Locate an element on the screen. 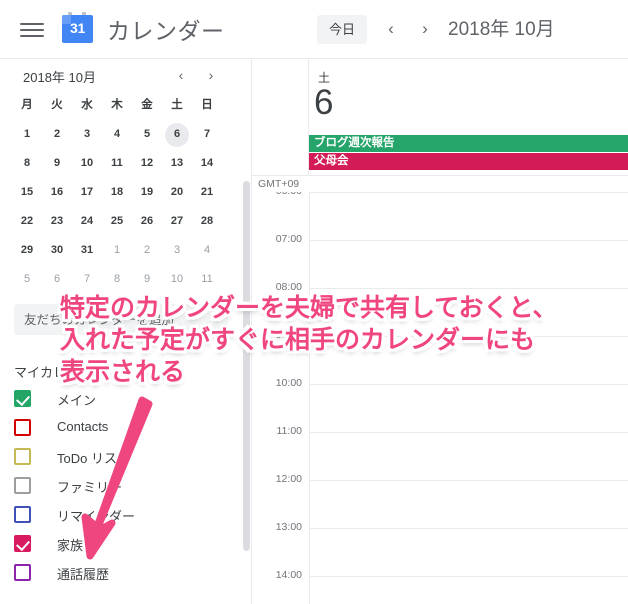 This screenshot has height=604, width=628. sidebar-scrollbar is located at coordinates (246, 331).